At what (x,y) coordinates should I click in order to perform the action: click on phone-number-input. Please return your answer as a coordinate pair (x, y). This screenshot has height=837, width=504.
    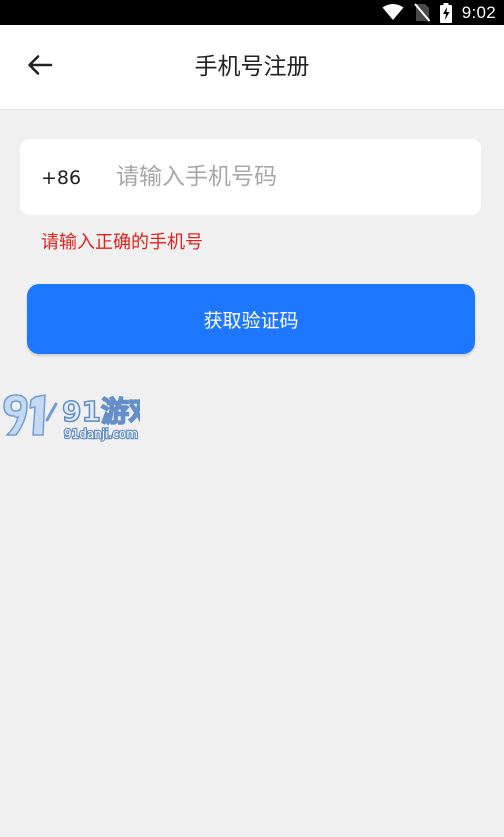
    Looking at the image, I should click on (291, 177).